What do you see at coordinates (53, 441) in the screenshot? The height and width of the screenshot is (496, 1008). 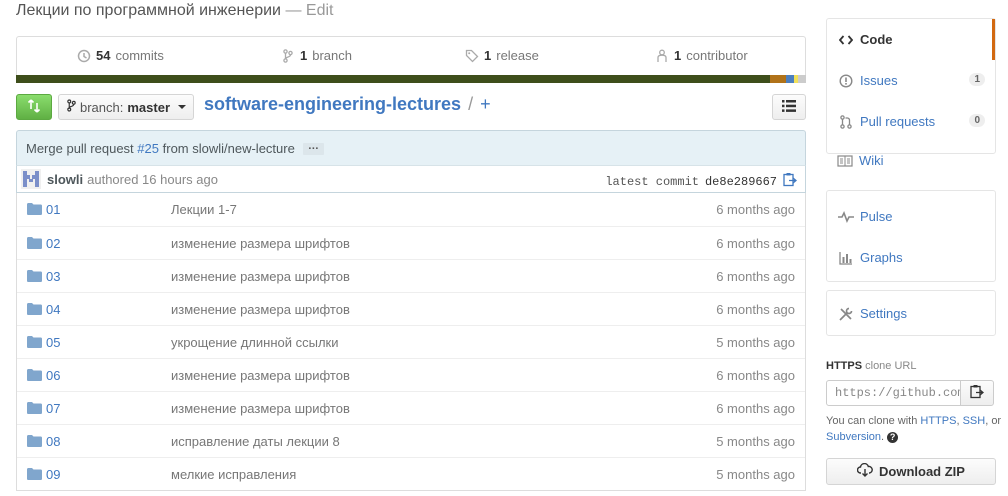 I see `file-name-link: 08` at bounding box center [53, 441].